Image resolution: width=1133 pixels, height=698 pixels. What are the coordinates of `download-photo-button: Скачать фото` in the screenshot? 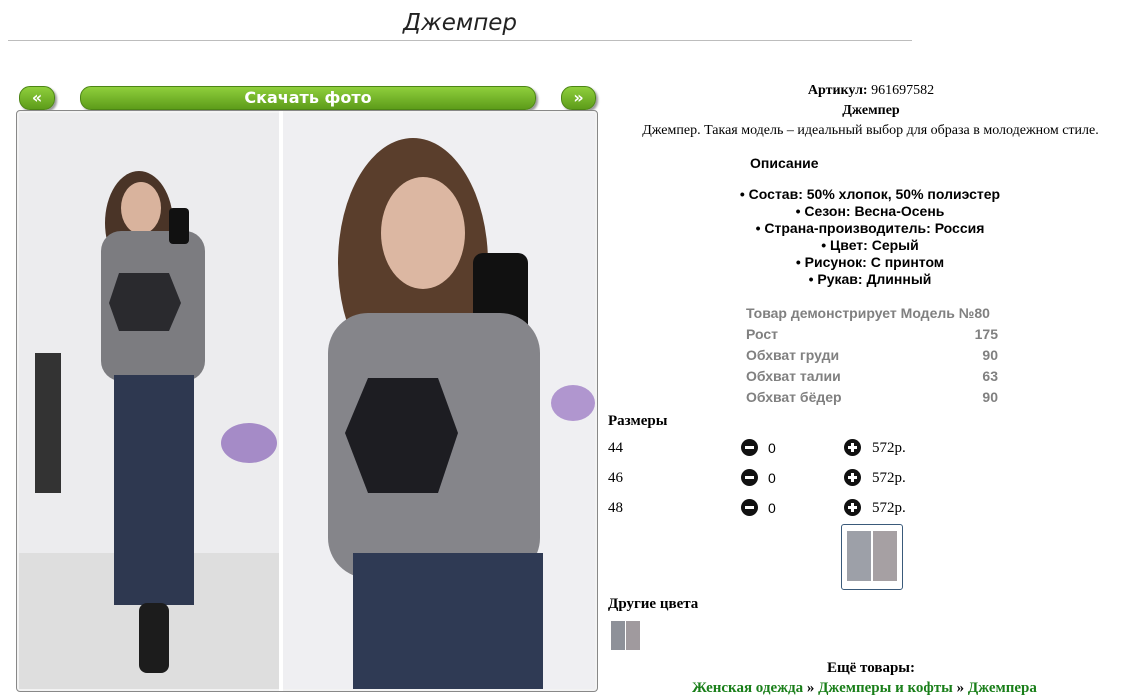 It's located at (308, 98).